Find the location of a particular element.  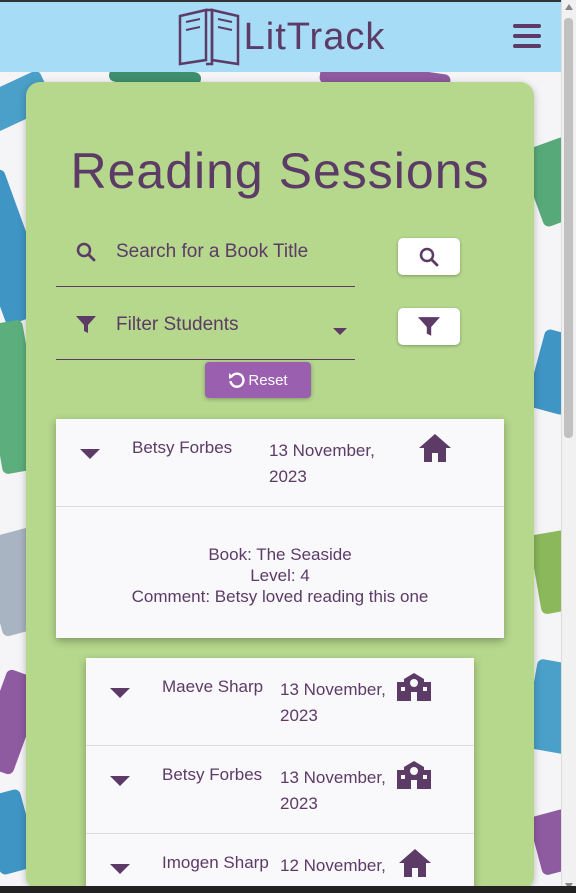

scrollbar-thumb is located at coordinates (568, 228).